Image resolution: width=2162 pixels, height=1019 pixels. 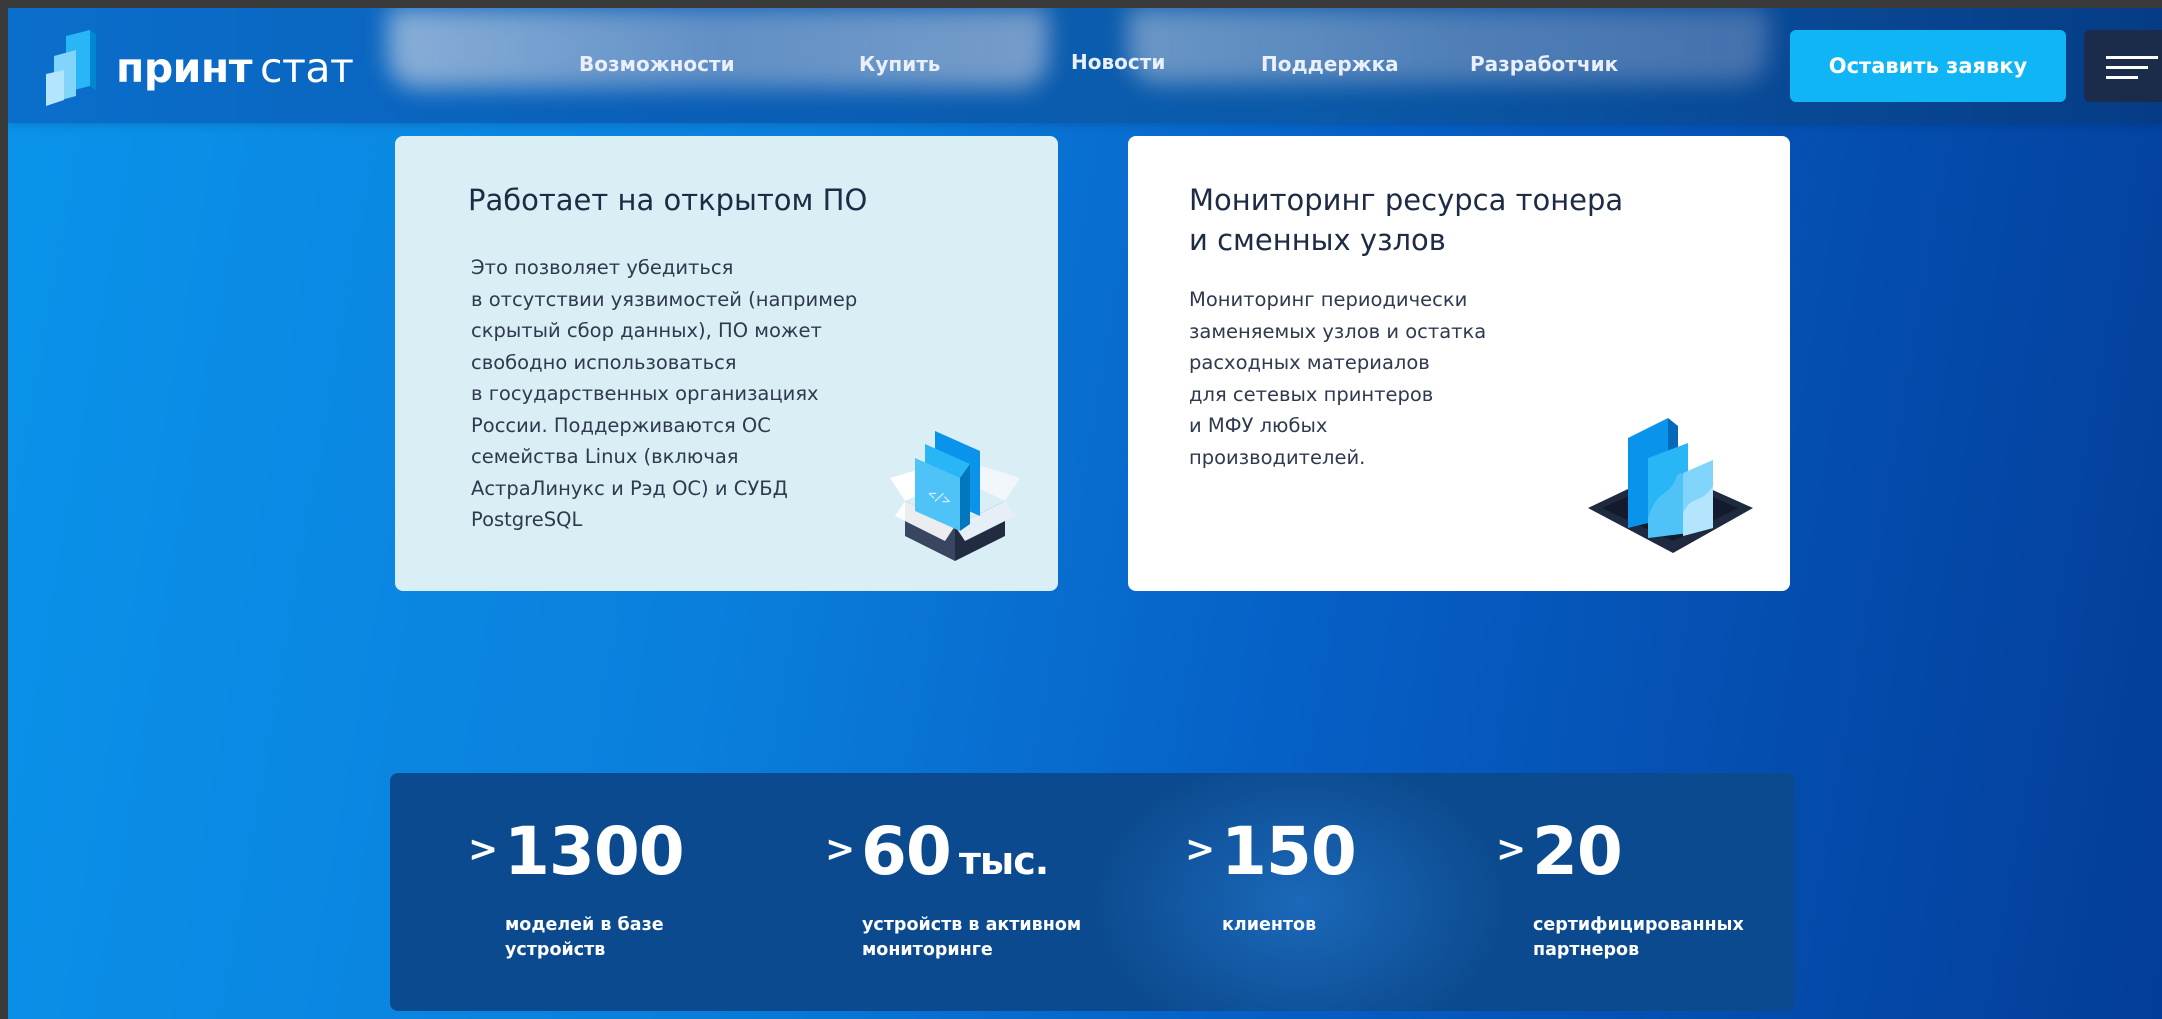 What do you see at coordinates (906, 851) in the screenshot?
I see `stat-number: 60` at bounding box center [906, 851].